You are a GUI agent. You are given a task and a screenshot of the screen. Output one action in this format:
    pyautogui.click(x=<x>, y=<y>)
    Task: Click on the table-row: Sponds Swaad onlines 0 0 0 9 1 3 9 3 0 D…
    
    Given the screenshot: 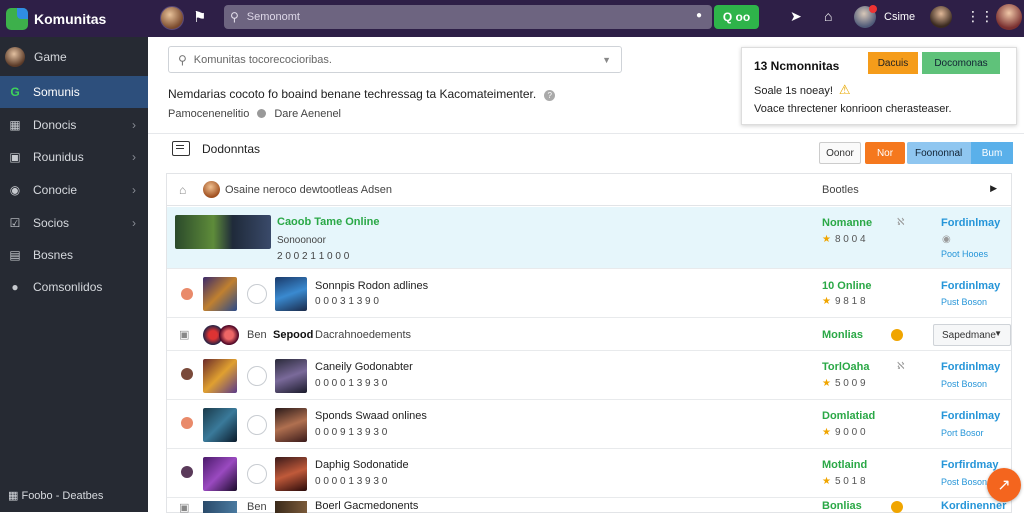 What is the action you would take?
    pyautogui.click(x=589, y=425)
    